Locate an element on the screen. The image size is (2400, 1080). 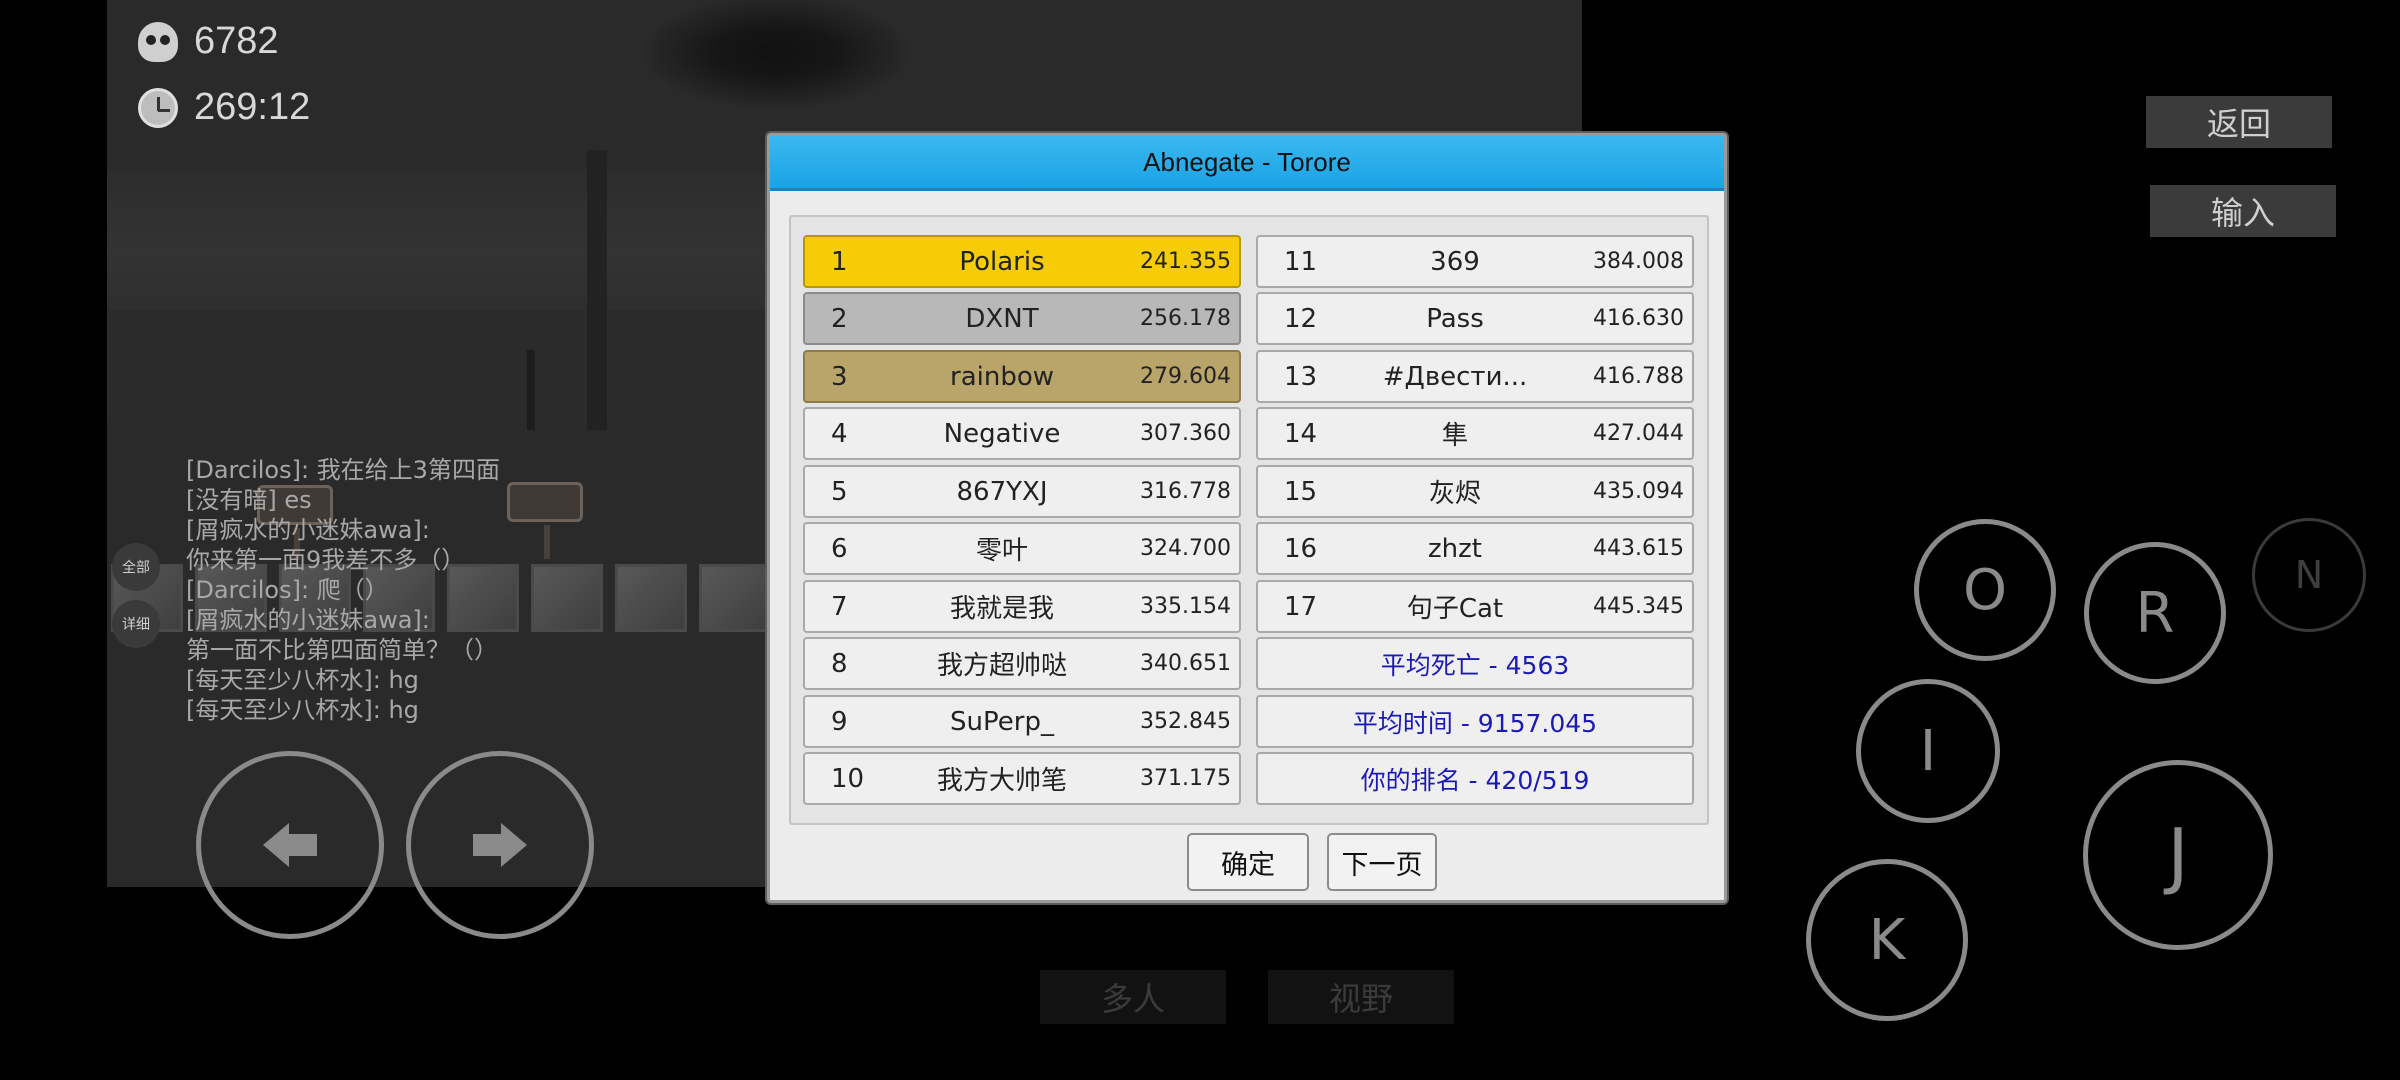
move-left-button is located at coordinates (290, 845).